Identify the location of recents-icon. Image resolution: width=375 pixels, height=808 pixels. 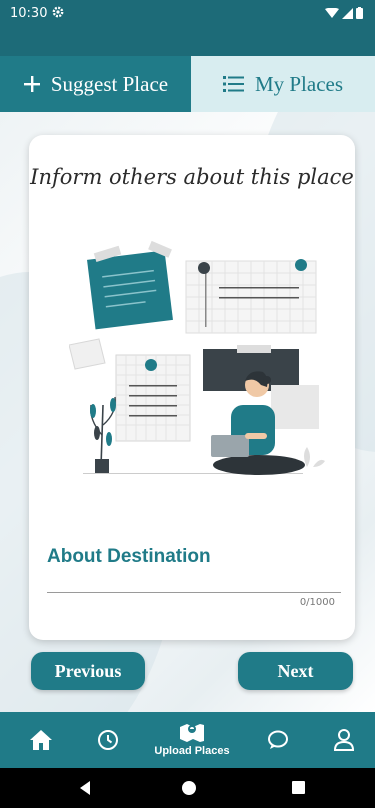
(298, 787).